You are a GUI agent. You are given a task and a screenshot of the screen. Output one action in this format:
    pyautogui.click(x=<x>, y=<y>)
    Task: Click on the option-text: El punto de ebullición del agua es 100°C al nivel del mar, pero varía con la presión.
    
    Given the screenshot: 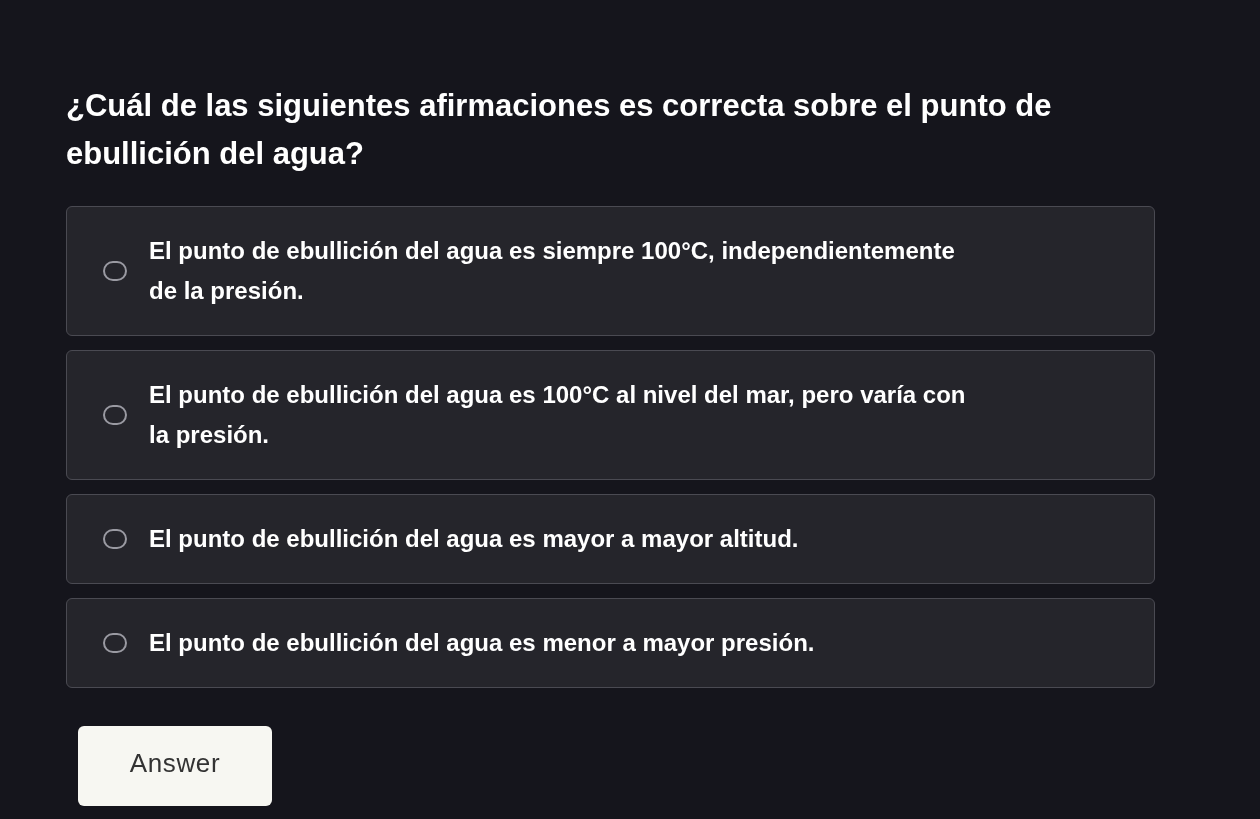 What is the action you would take?
    pyautogui.click(x=558, y=415)
    